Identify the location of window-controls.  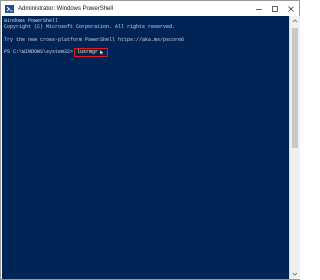
(275, 8).